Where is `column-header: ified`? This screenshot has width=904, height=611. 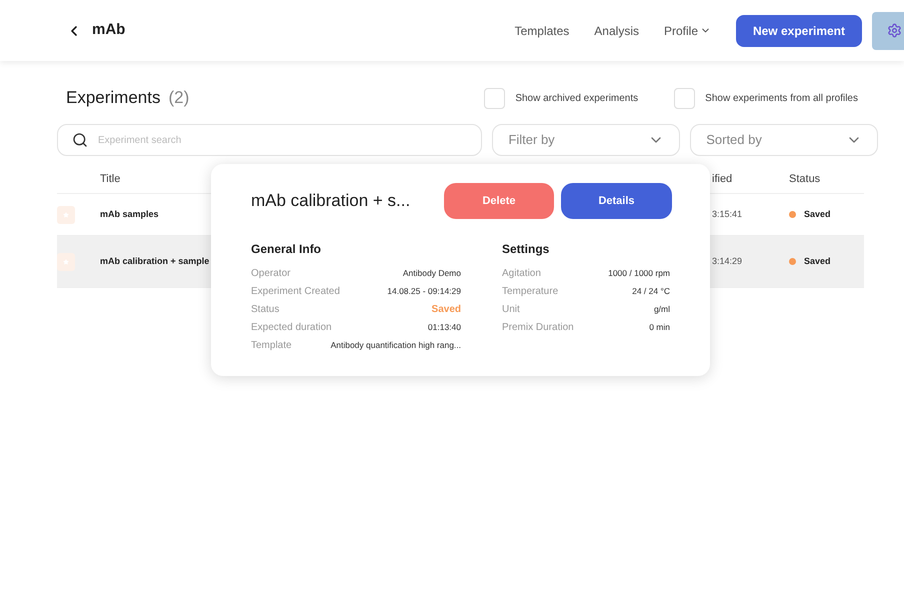
column-header: ified is located at coordinates (722, 180).